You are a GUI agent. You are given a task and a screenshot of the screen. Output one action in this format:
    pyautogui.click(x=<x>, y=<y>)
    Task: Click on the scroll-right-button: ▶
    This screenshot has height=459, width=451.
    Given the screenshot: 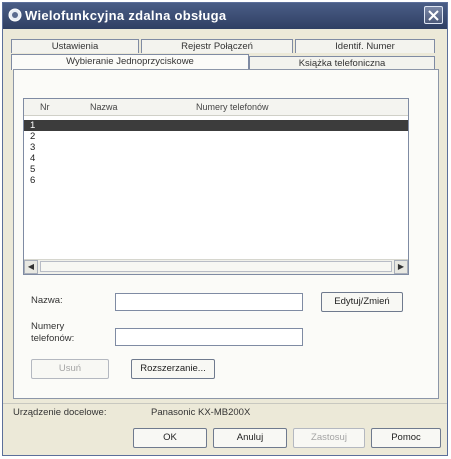 What is the action you would take?
    pyautogui.click(x=401, y=267)
    